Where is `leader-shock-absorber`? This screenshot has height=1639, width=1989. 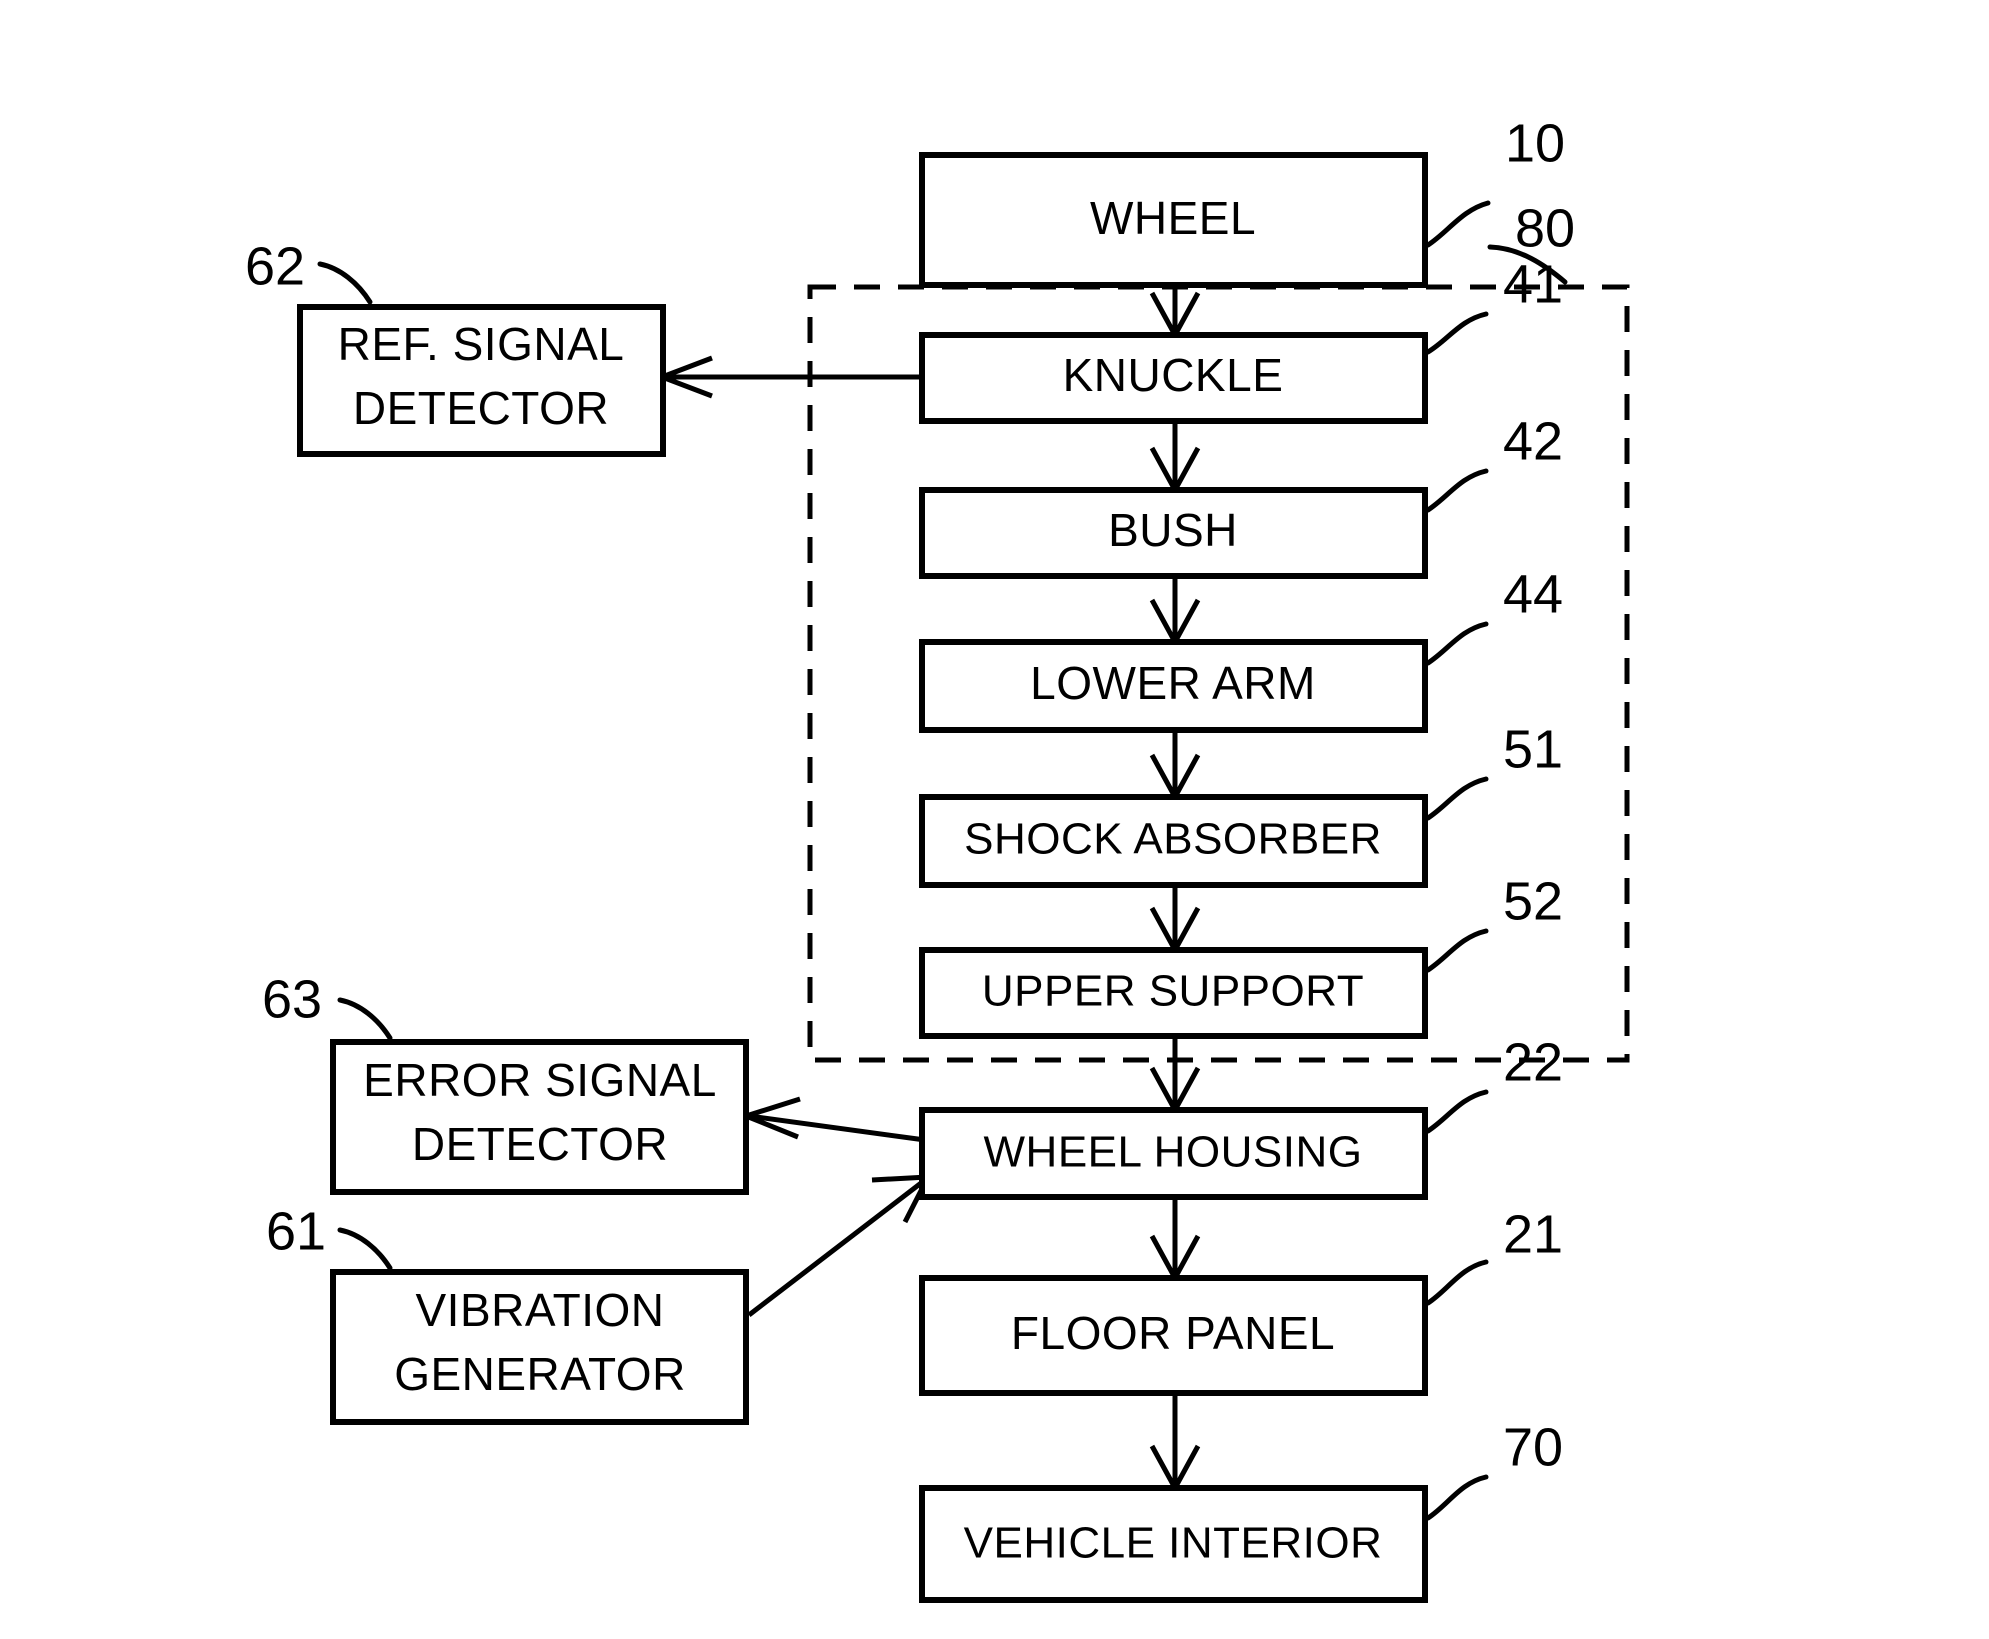 leader-shock-absorber is located at coordinates (1457, 798).